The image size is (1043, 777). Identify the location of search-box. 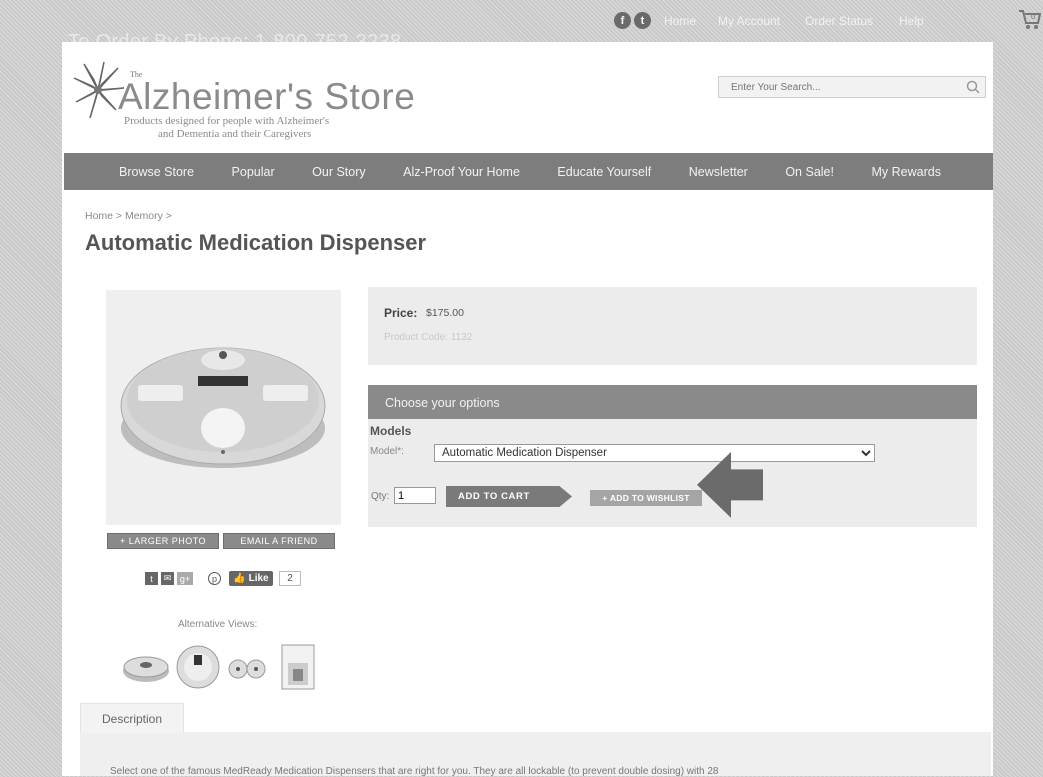
(852, 87).